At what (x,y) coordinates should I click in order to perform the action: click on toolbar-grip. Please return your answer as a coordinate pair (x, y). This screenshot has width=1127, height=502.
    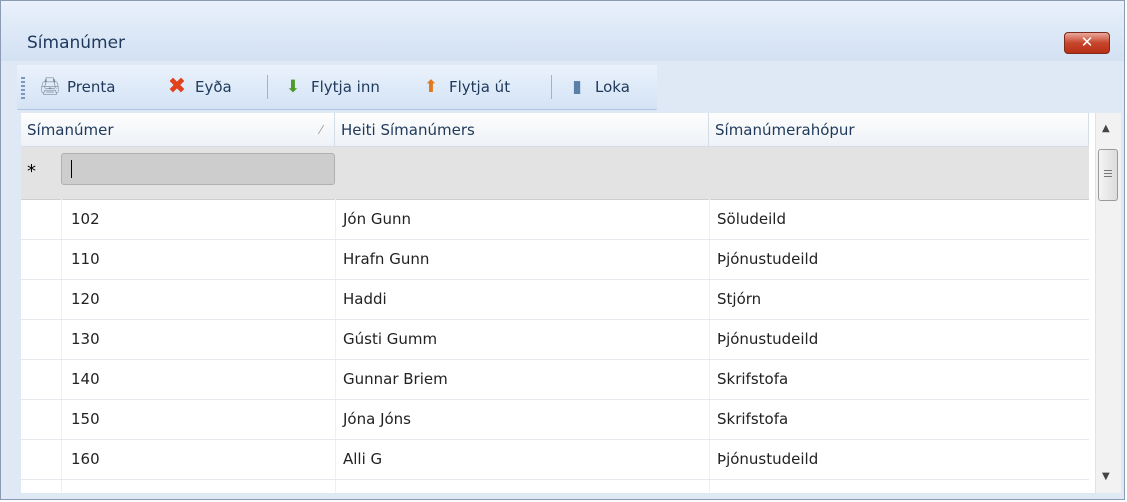
    Looking at the image, I should click on (23, 88).